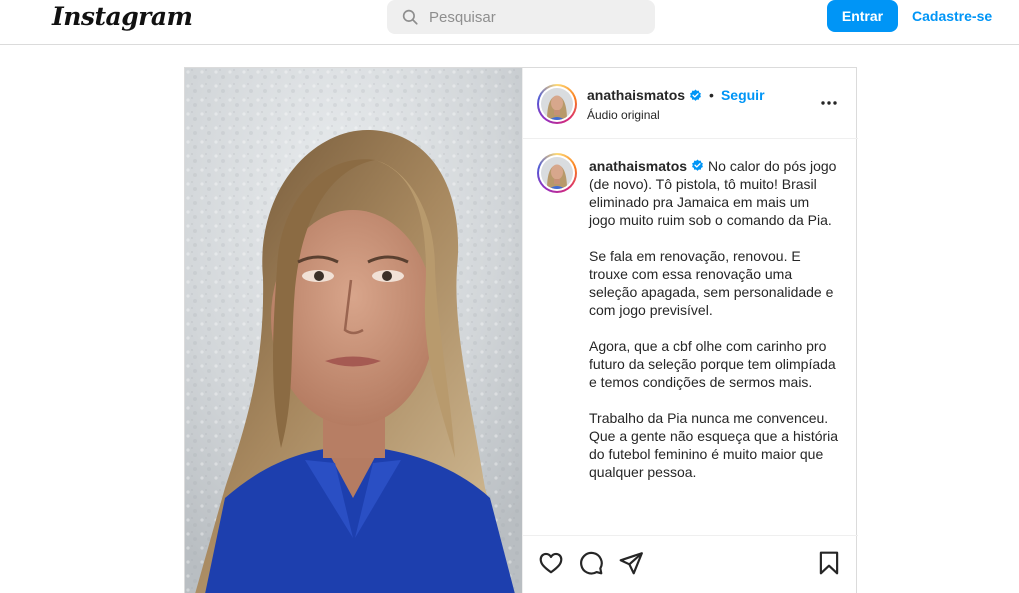 Image resolution: width=1019 pixels, height=593 pixels. Describe the element at coordinates (690, 564) in the screenshot. I see `post-actions` at that location.